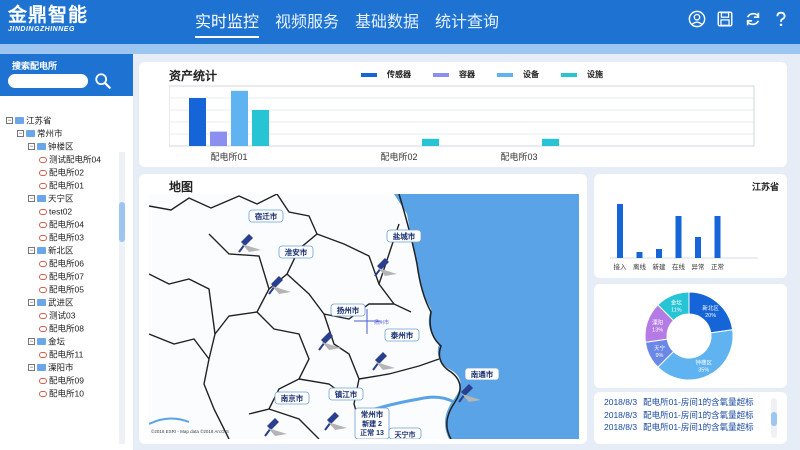 The height and width of the screenshot is (450, 800). What do you see at coordinates (369, 74) in the screenshot?
I see `legend-swatch-sensor` at bounding box center [369, 74].